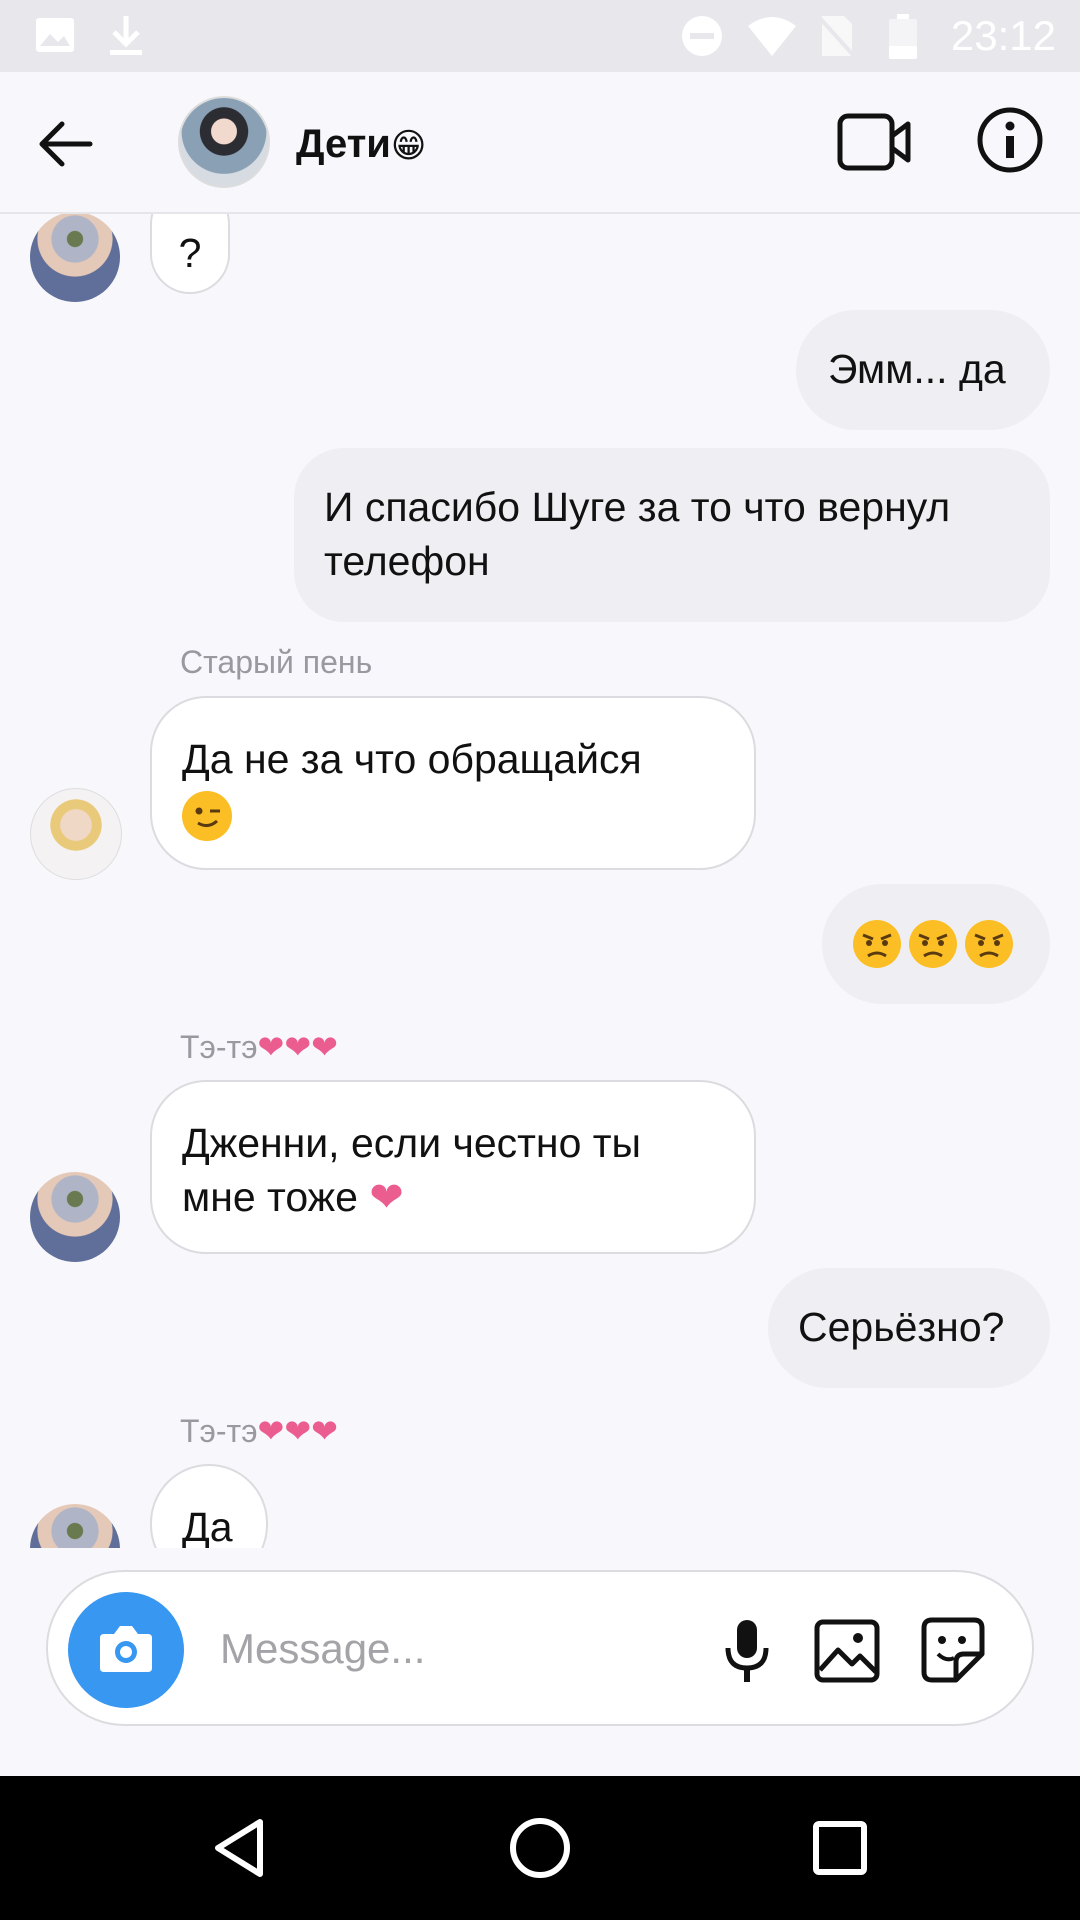  I want to click on angry-emoji-row, so click(937, 948).